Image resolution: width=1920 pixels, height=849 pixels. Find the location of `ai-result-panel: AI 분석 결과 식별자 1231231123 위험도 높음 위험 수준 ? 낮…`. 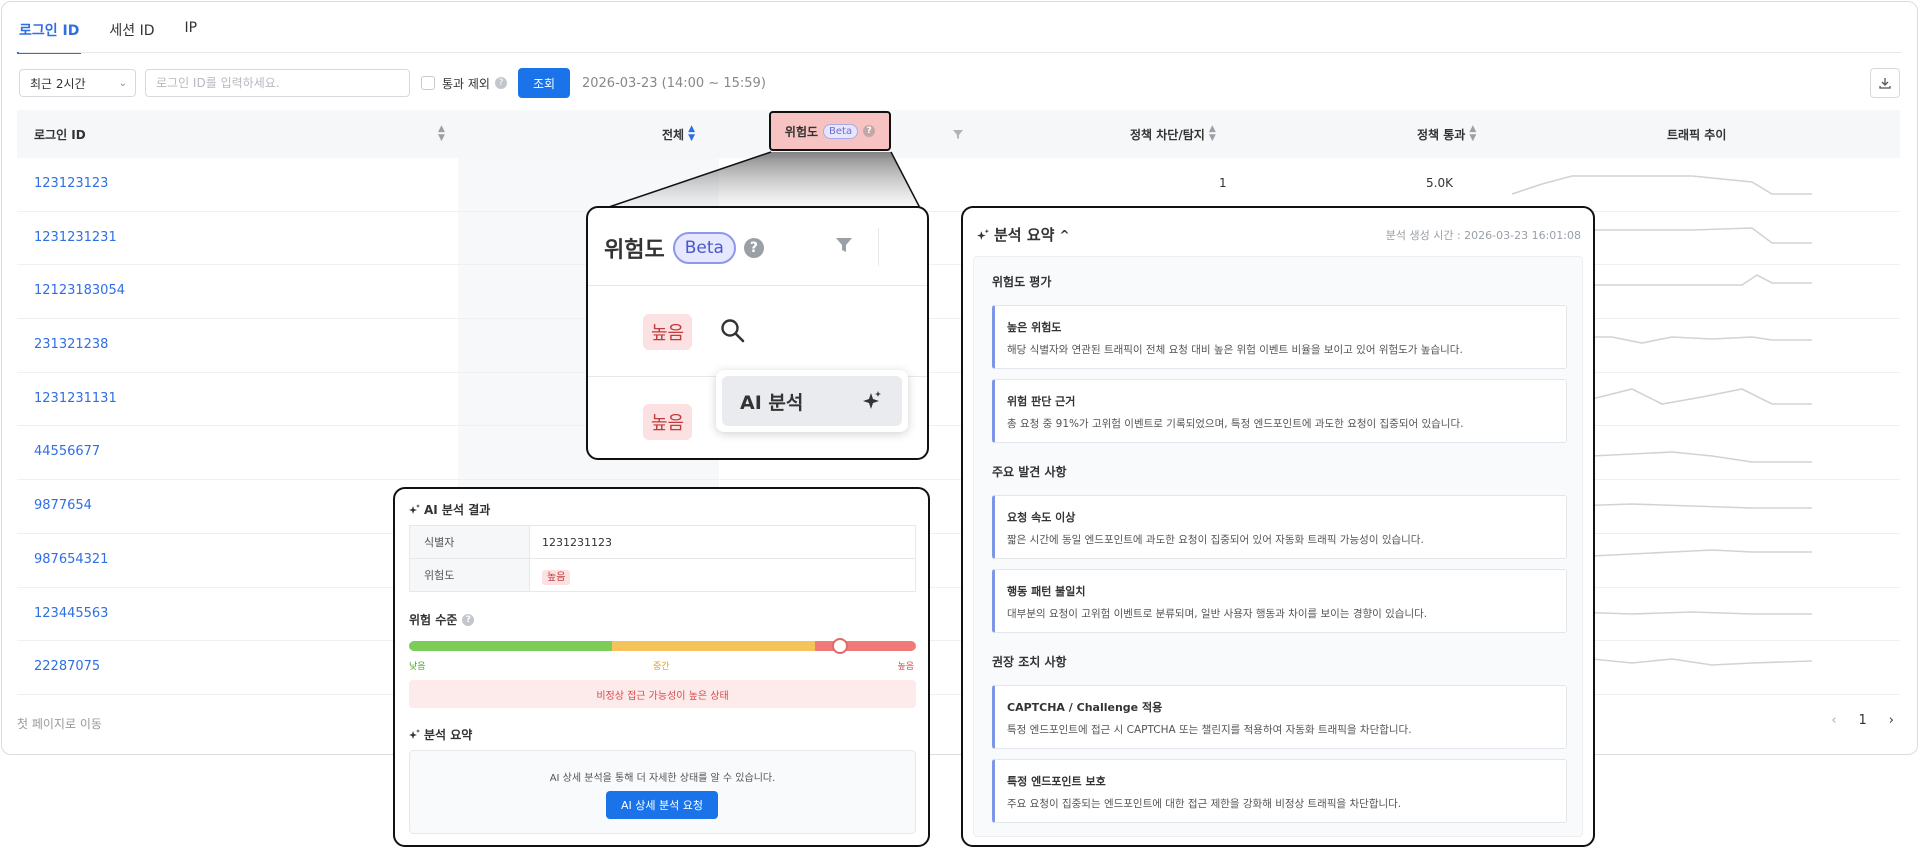

ai-result-panel: AI 분석 결과 식별자 1231231123 위험도 높음 위험 수준 ? 낮… is located at coordinates (661, 667).